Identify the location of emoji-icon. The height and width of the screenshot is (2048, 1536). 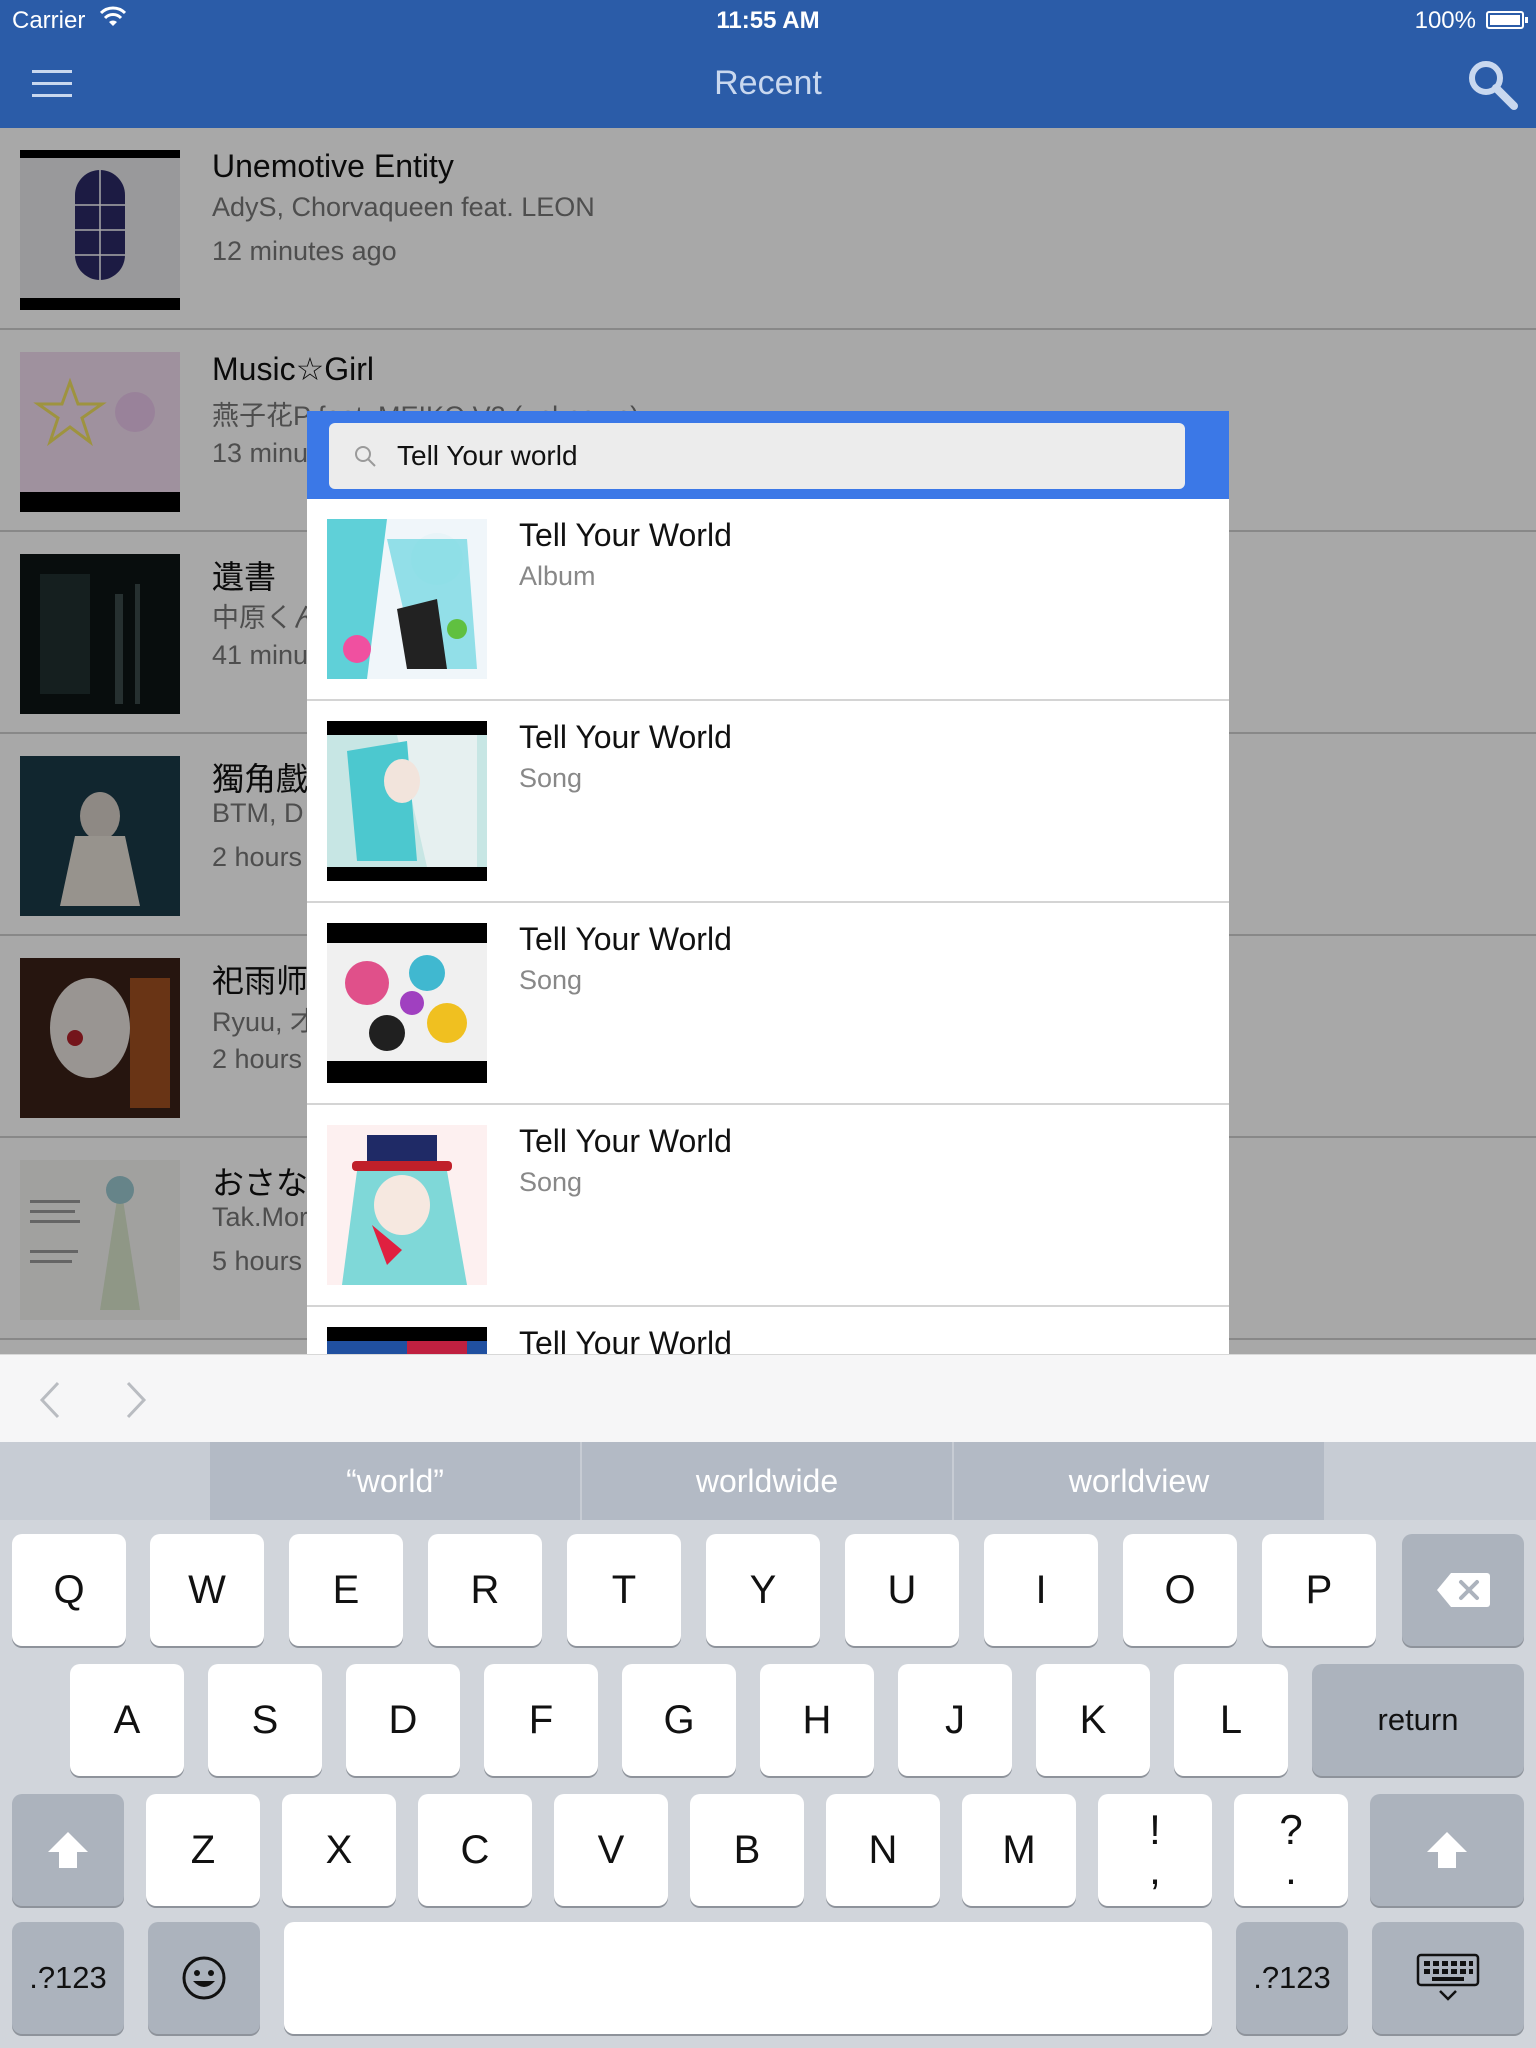
(204, 1978).